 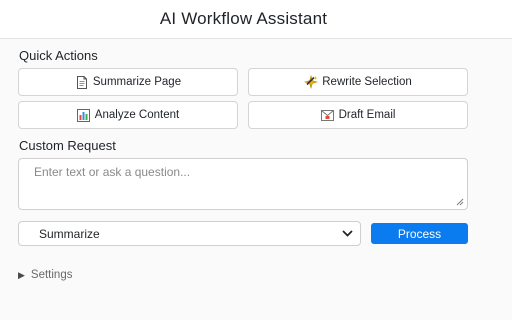 I want to click on process-button: Process, so click(x=419, y=233).